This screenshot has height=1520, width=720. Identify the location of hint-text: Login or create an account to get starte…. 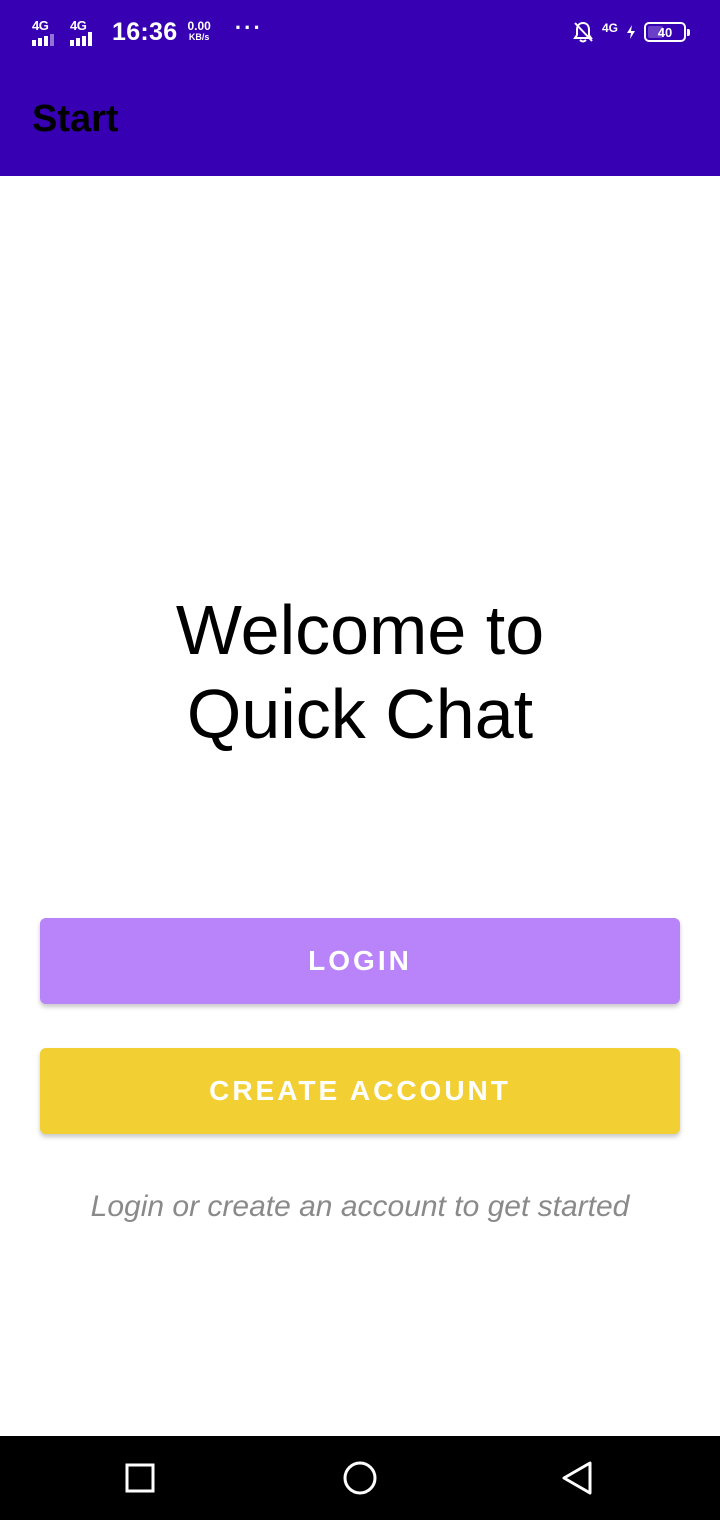
(360, 1206).